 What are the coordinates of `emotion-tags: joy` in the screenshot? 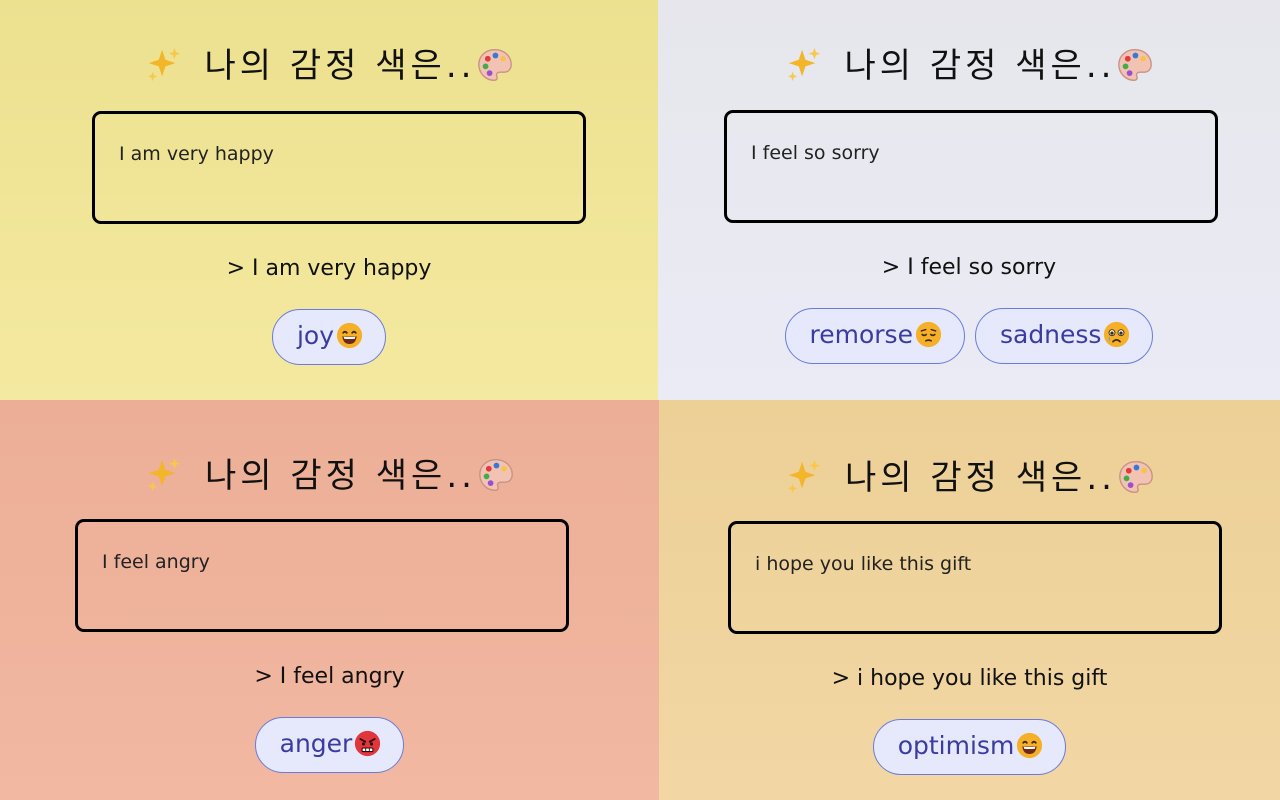 It's located at (329, 337).